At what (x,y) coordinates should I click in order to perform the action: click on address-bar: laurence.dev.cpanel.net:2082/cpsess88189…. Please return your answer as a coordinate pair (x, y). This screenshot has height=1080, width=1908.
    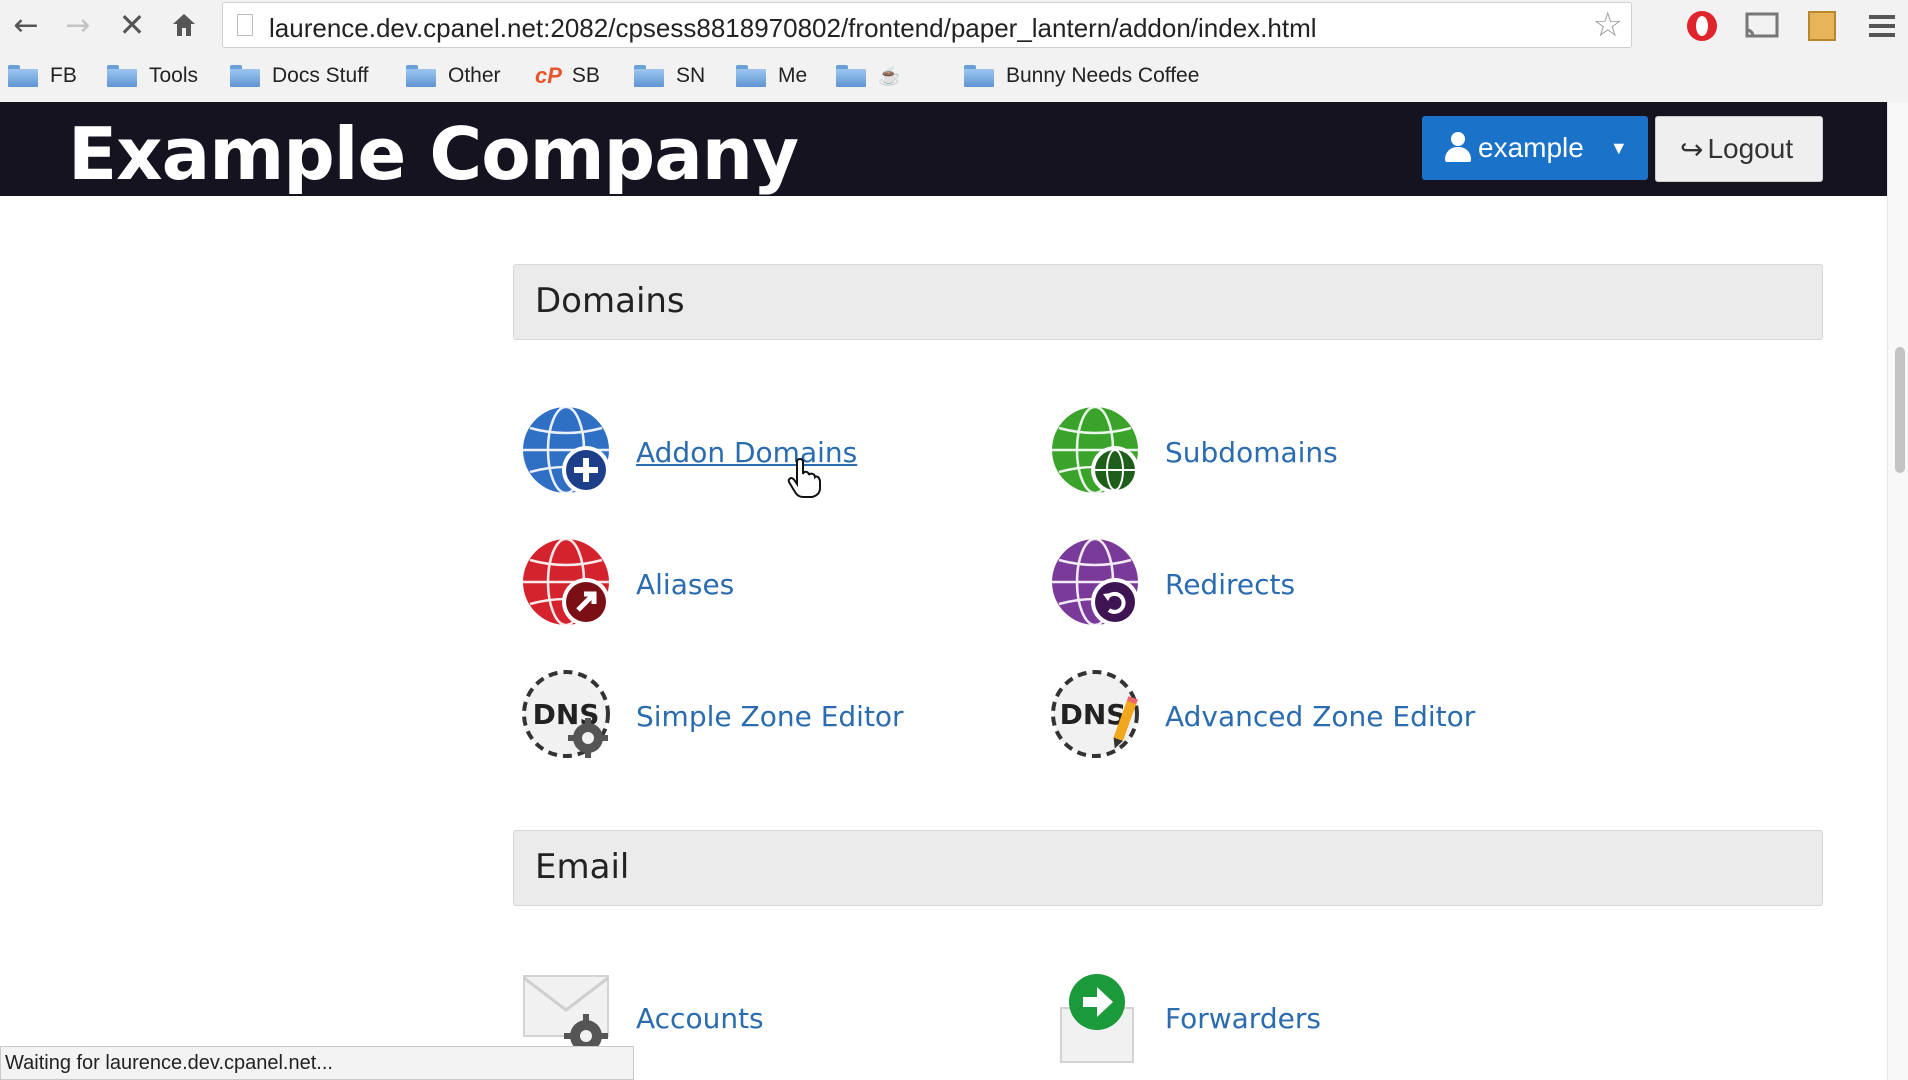
    Looking at the image, I should click on (927, 25).